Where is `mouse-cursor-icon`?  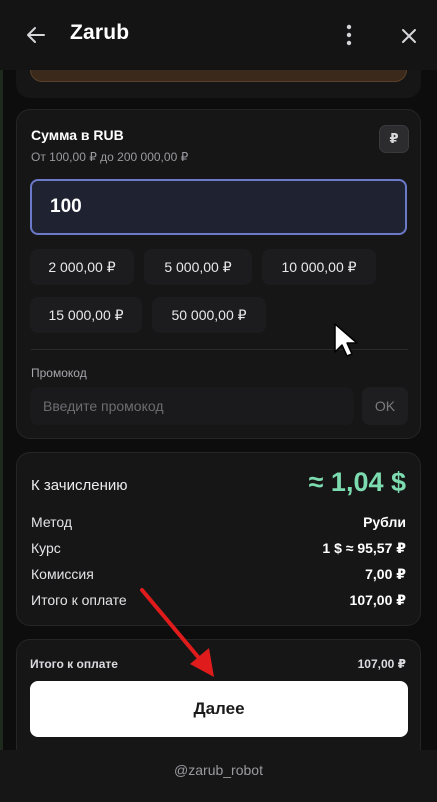
mouse-cursor-icon is located at coordinates (346, 340).